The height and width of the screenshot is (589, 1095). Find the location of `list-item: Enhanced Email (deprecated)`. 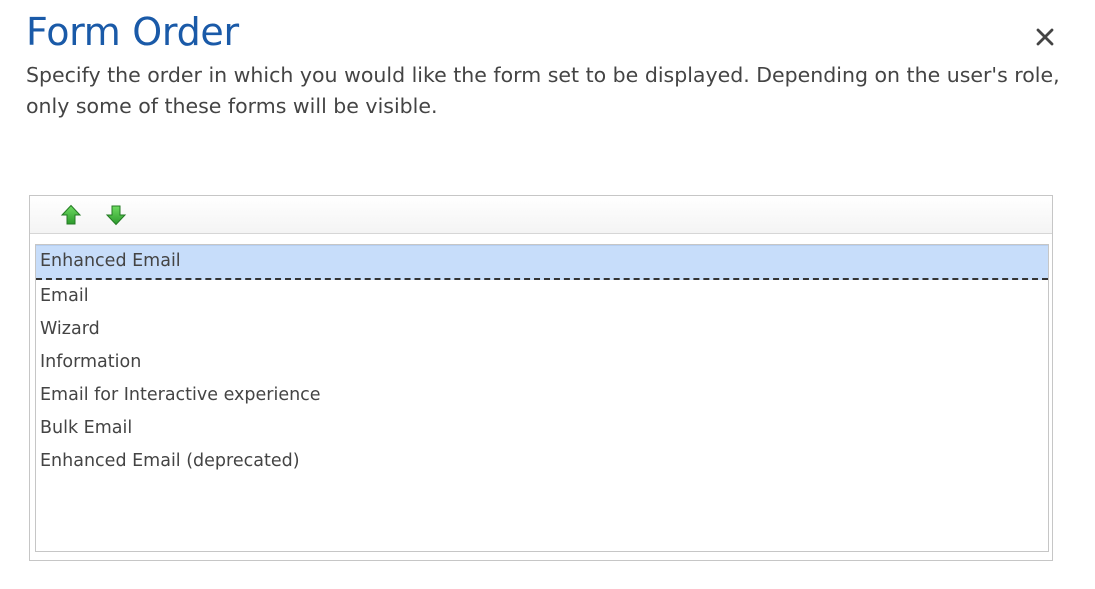

list-item: Enhanced Email (deprecated) is located at coordinates (542, 461).